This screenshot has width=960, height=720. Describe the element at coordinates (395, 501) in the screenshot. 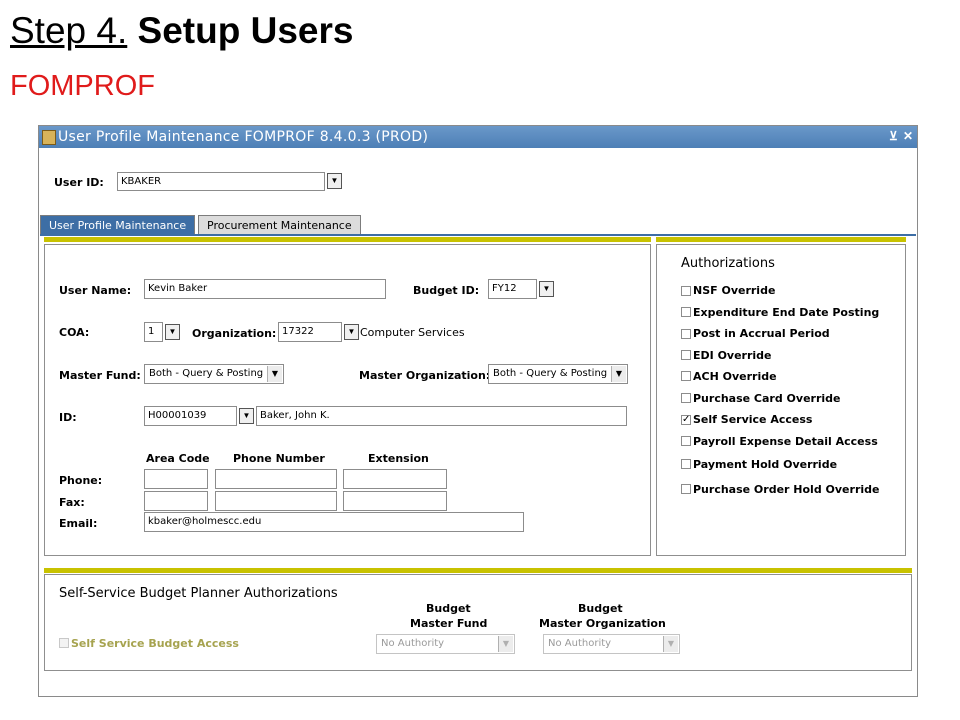

I see `fax-extension-input` at that location.